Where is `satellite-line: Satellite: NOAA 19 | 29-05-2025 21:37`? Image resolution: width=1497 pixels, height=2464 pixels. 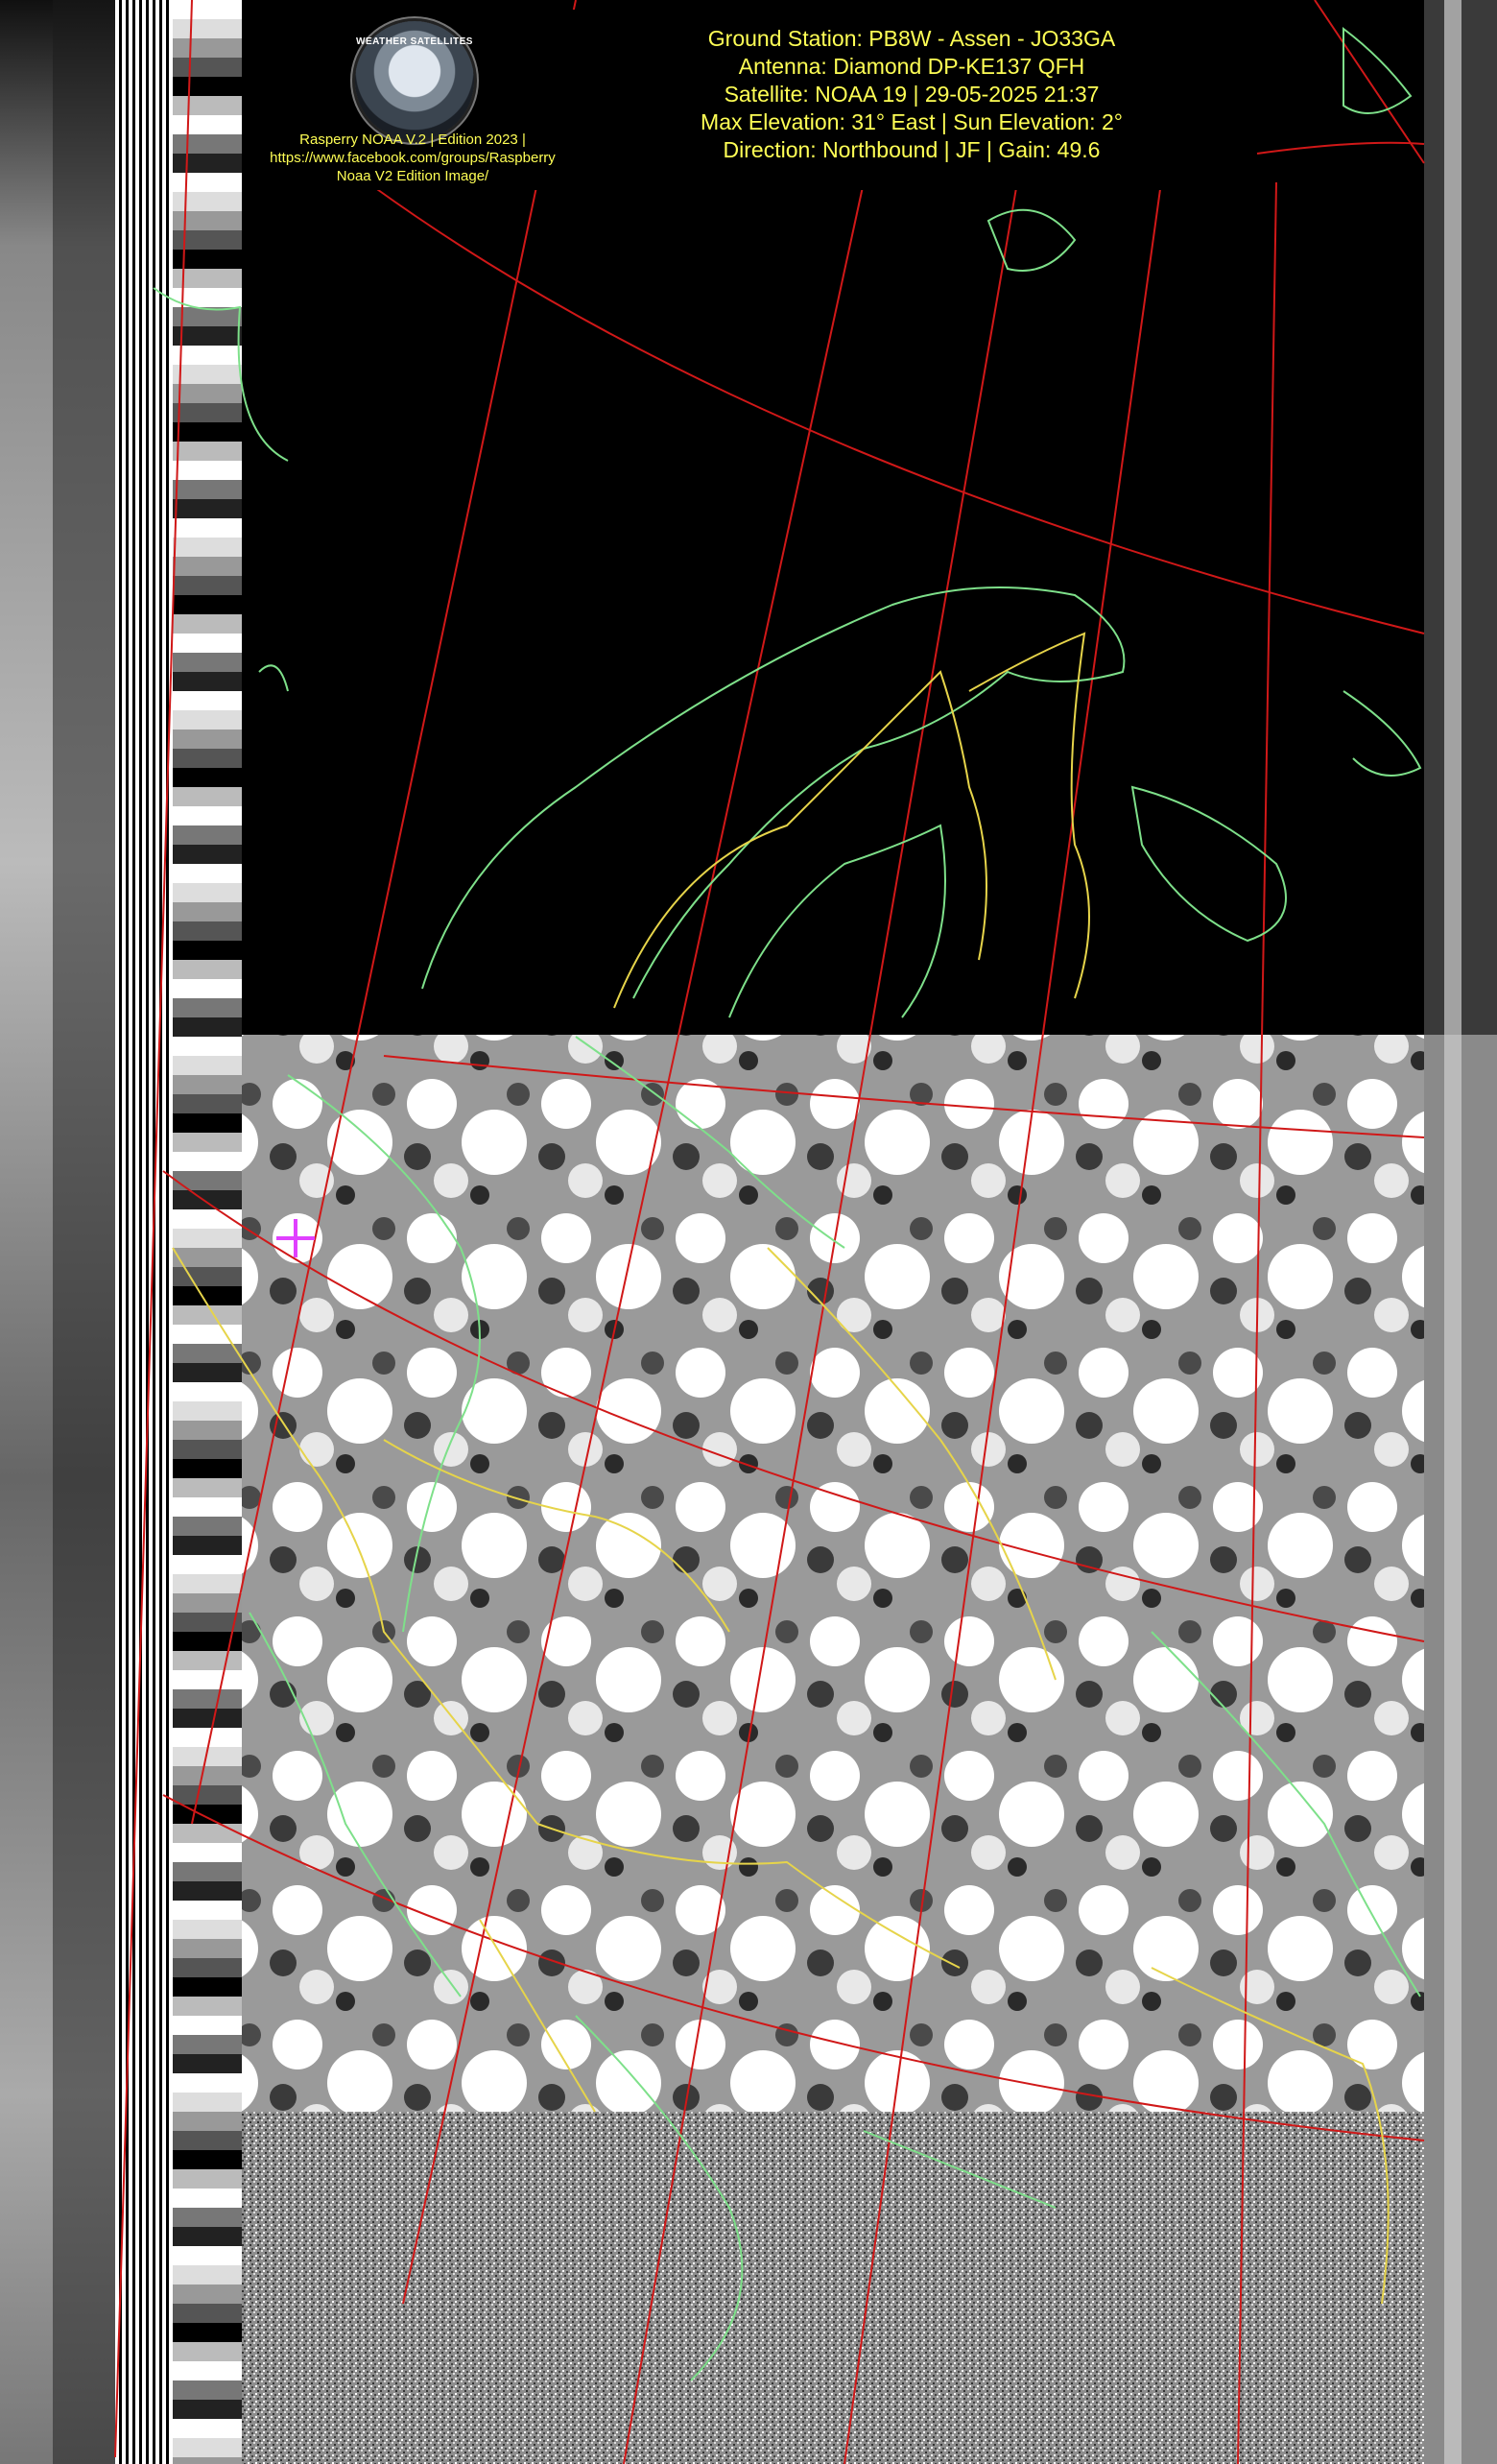
satellite-line: Satellite: NOAA 19 | 29-05-2025 21:37 is located at coordinates (912, 94).